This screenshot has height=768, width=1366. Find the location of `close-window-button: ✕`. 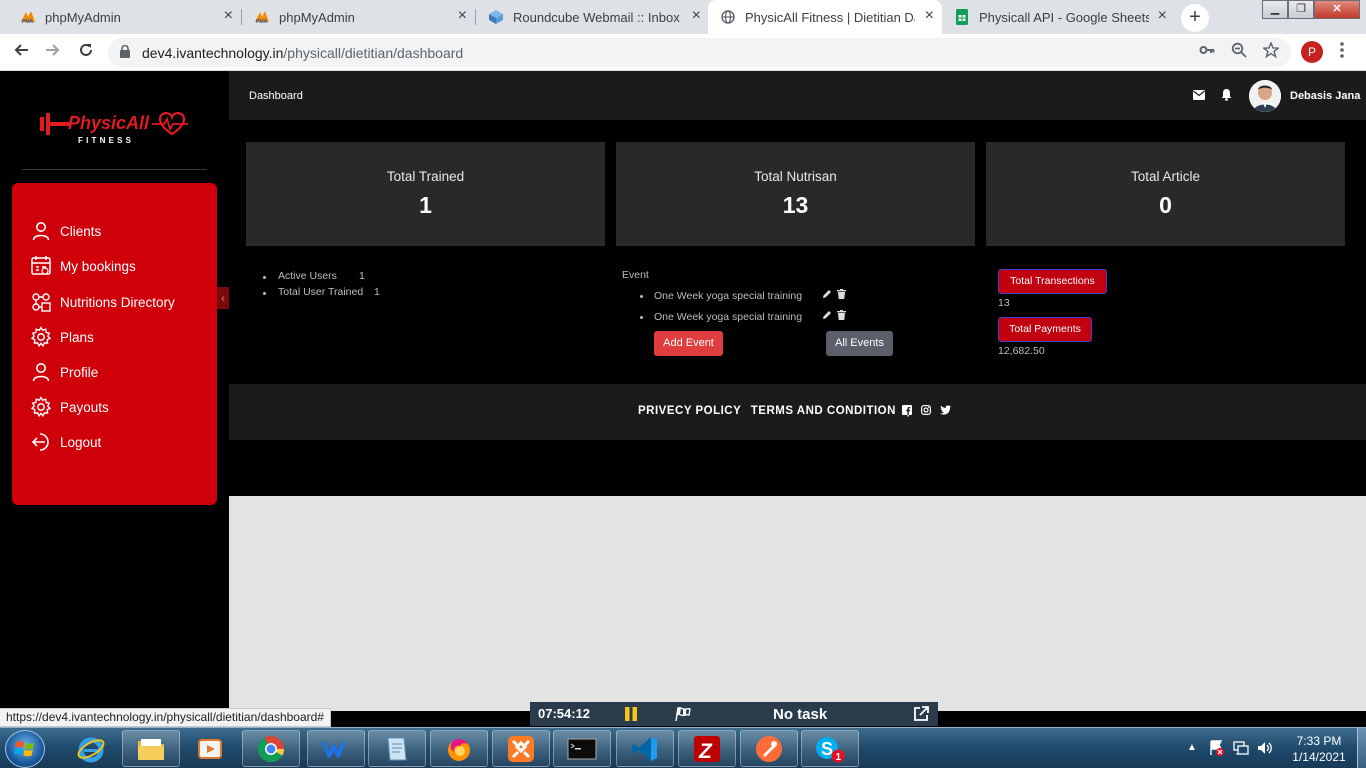

close-window-button: ✕ is located at coordinates (1337, 9).